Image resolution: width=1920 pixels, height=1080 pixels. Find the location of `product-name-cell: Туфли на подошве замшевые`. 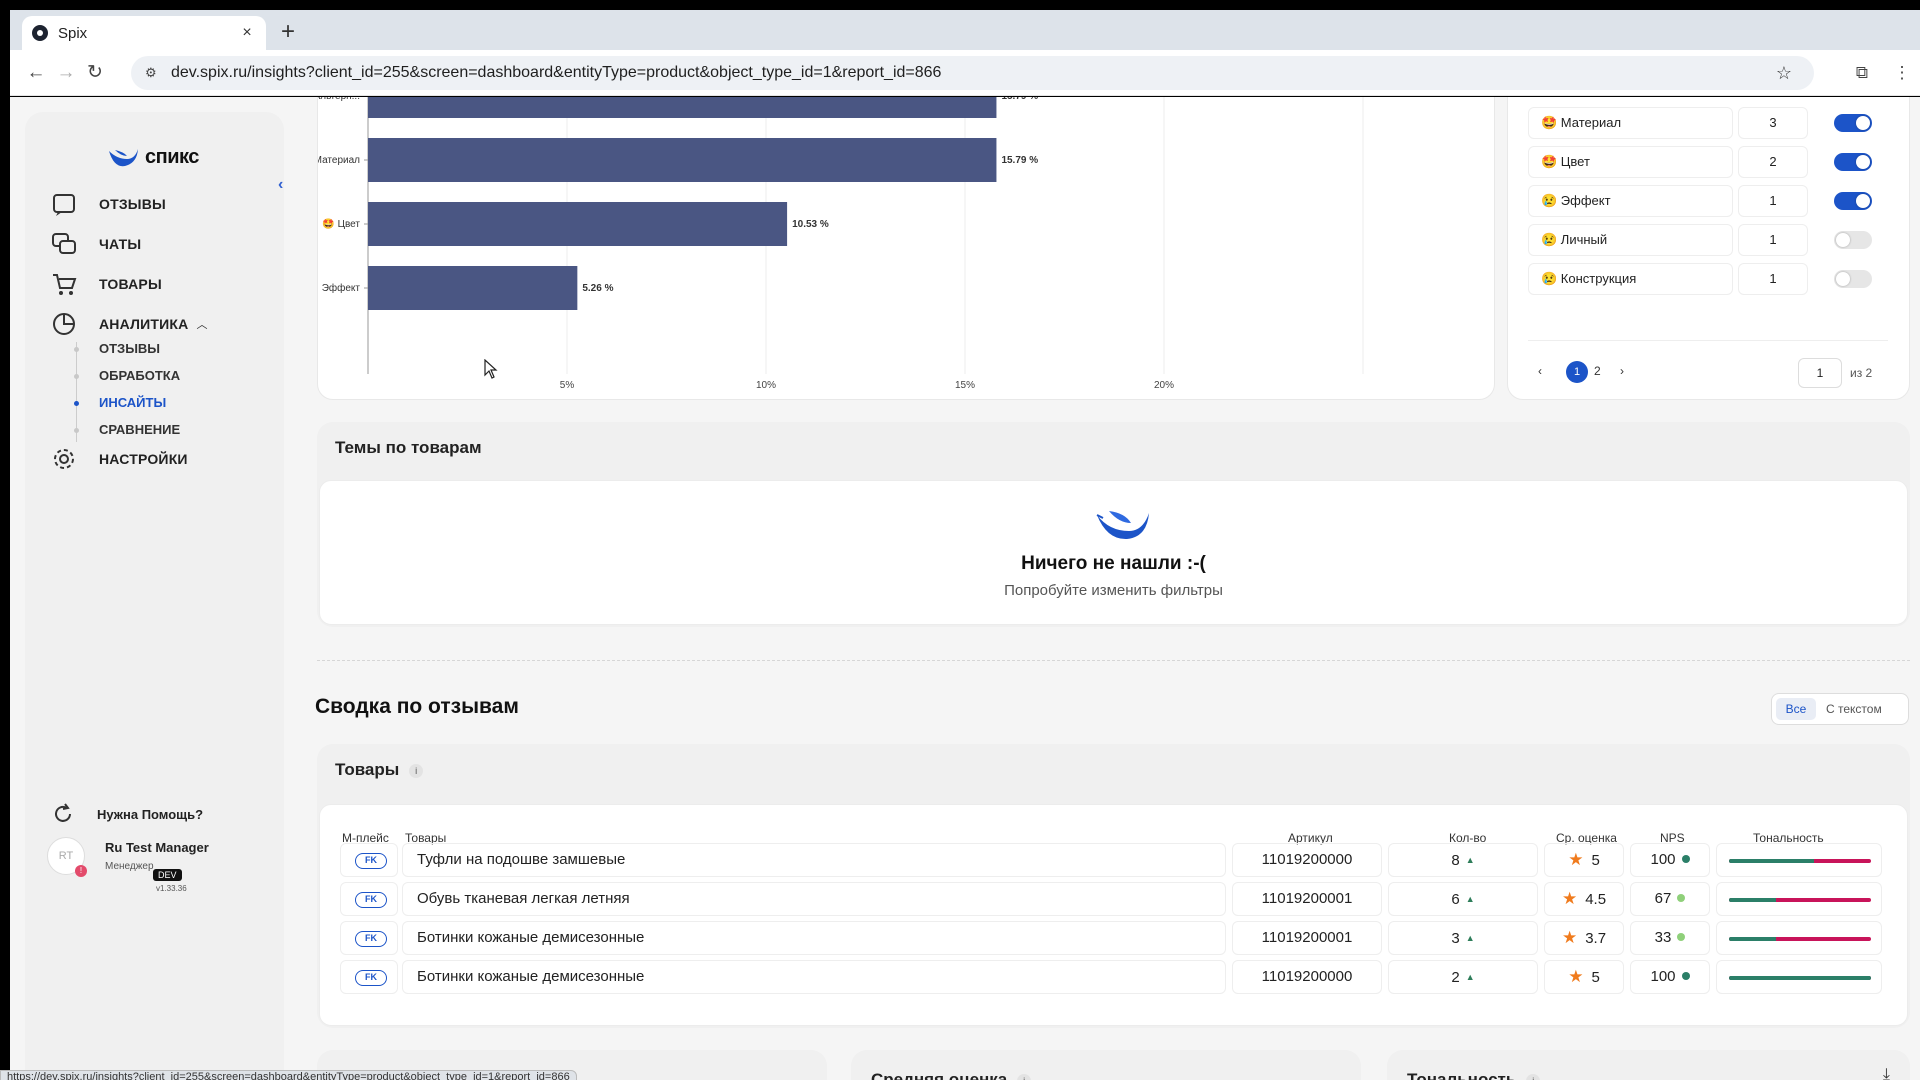

product-name-cell: Туфли на подошве замшевые is located at coordinates (814, 860).